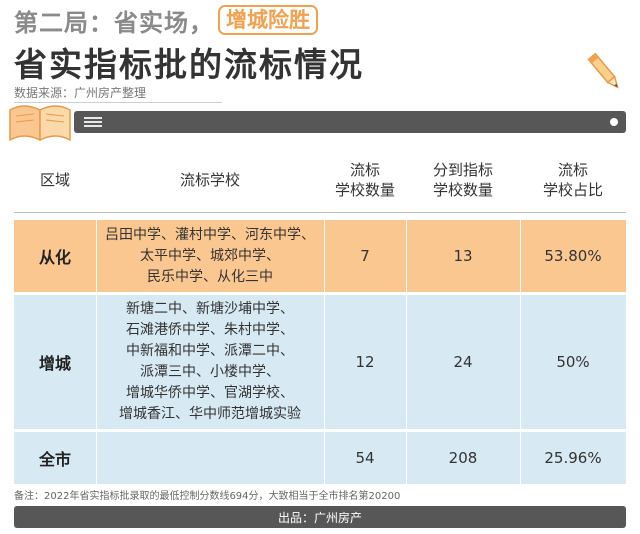 The image size is (640, 534). I want to click on pencil-icon, so click(603, 70).